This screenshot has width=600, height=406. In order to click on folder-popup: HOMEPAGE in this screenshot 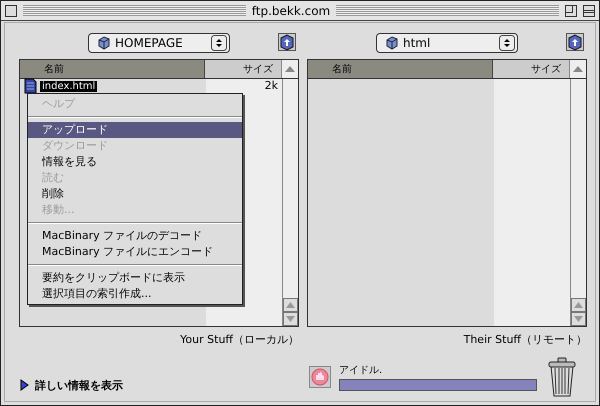, I will do `click(159, 43)`.